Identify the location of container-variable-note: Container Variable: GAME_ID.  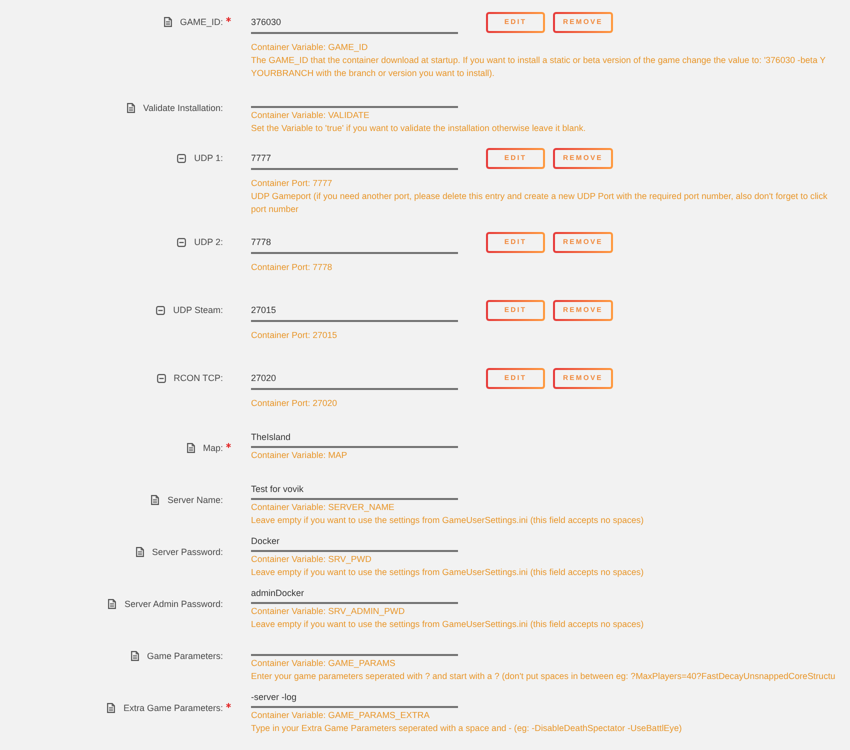
(310, 47).